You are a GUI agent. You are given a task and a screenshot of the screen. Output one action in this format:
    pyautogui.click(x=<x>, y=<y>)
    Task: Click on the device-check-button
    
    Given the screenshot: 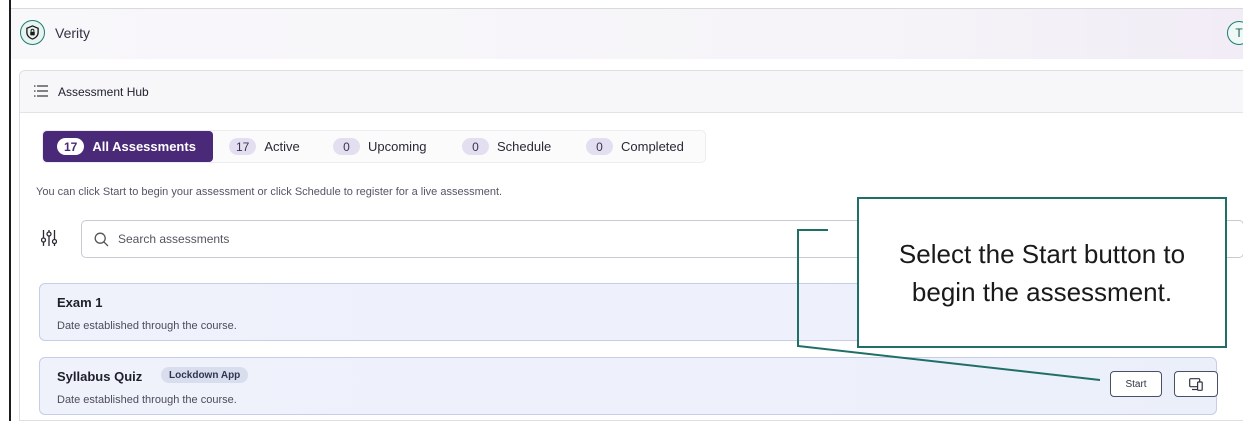 What is the action you would take?
    pyautogui.click(x=1196, y=384)
    